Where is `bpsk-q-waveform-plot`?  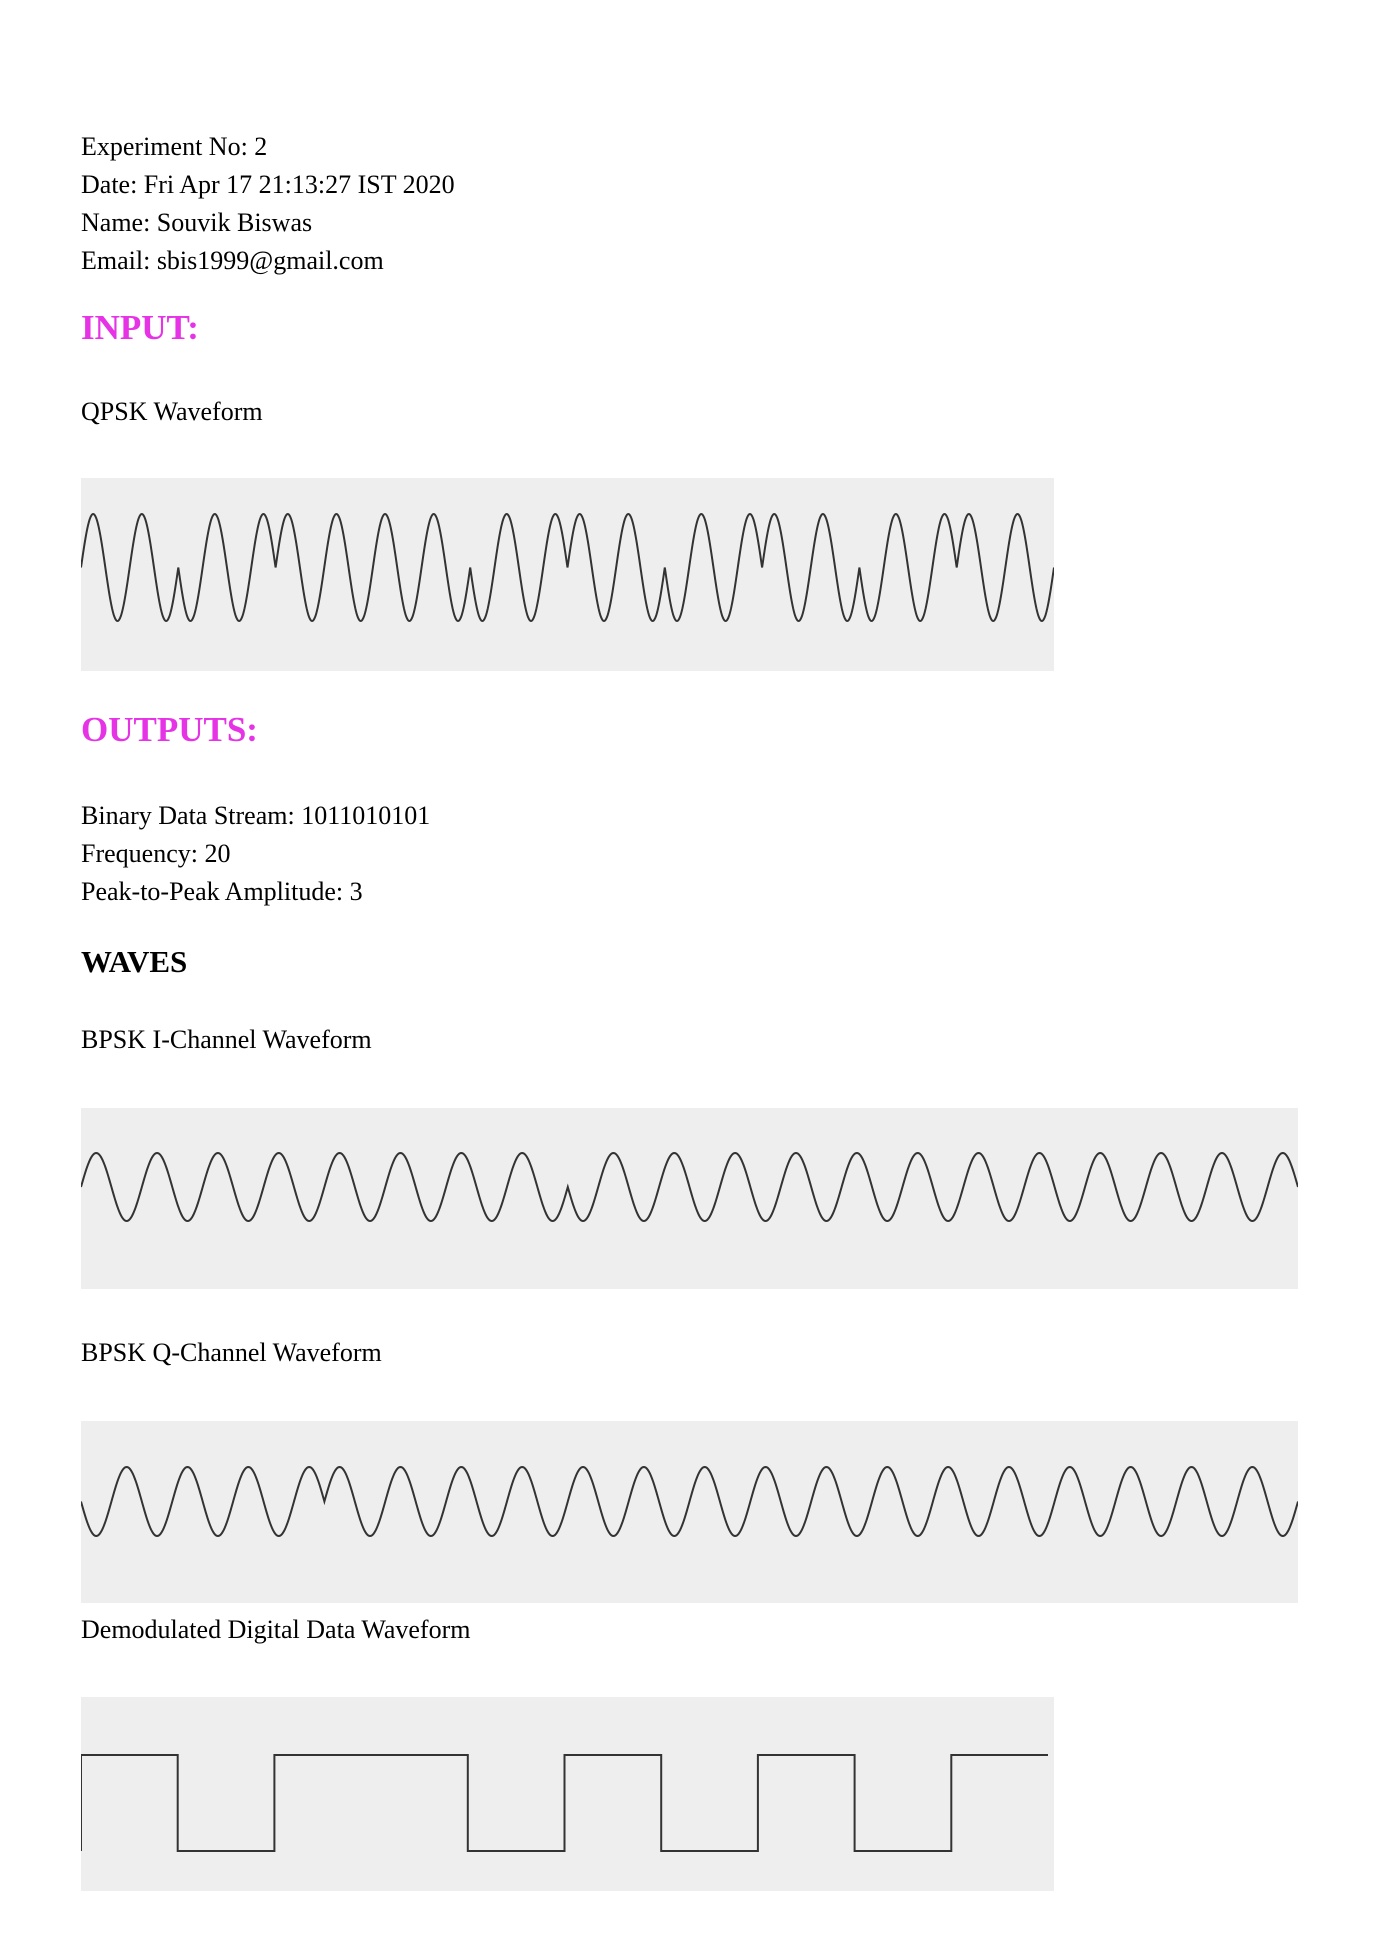 bpsk-q-waveform-plot is located at coordinates (689, 1512).